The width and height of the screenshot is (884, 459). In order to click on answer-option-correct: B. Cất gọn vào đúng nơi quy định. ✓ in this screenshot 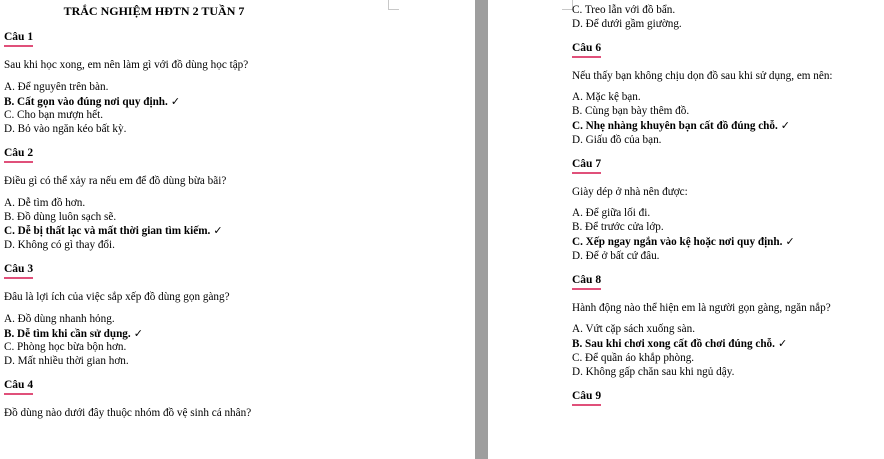, I will do `click(236, 102)`.